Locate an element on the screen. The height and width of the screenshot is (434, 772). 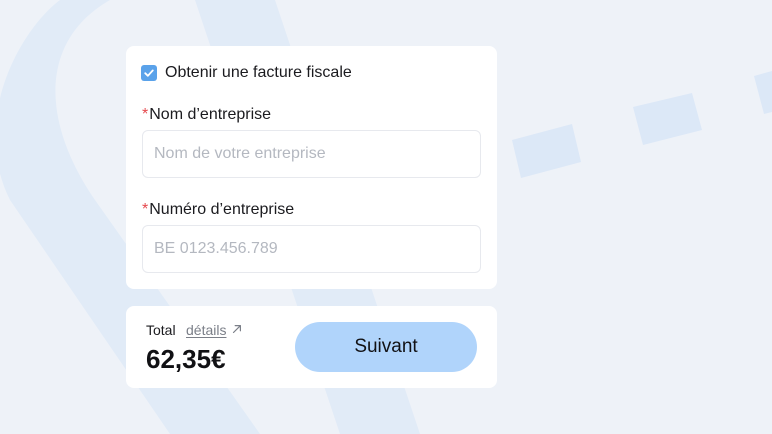
invoice-checkbox is located at coordinates (149, 73).